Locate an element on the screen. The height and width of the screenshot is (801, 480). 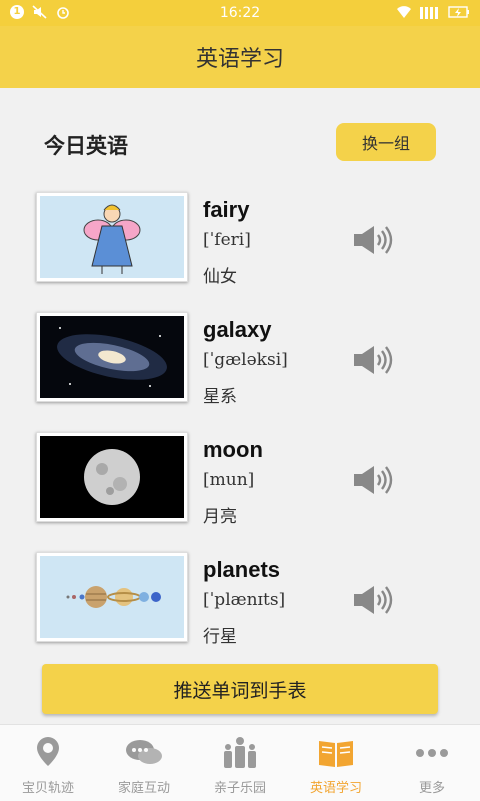
tab-family-interaction: 家庭互动 is located at coordinates (144, 763).